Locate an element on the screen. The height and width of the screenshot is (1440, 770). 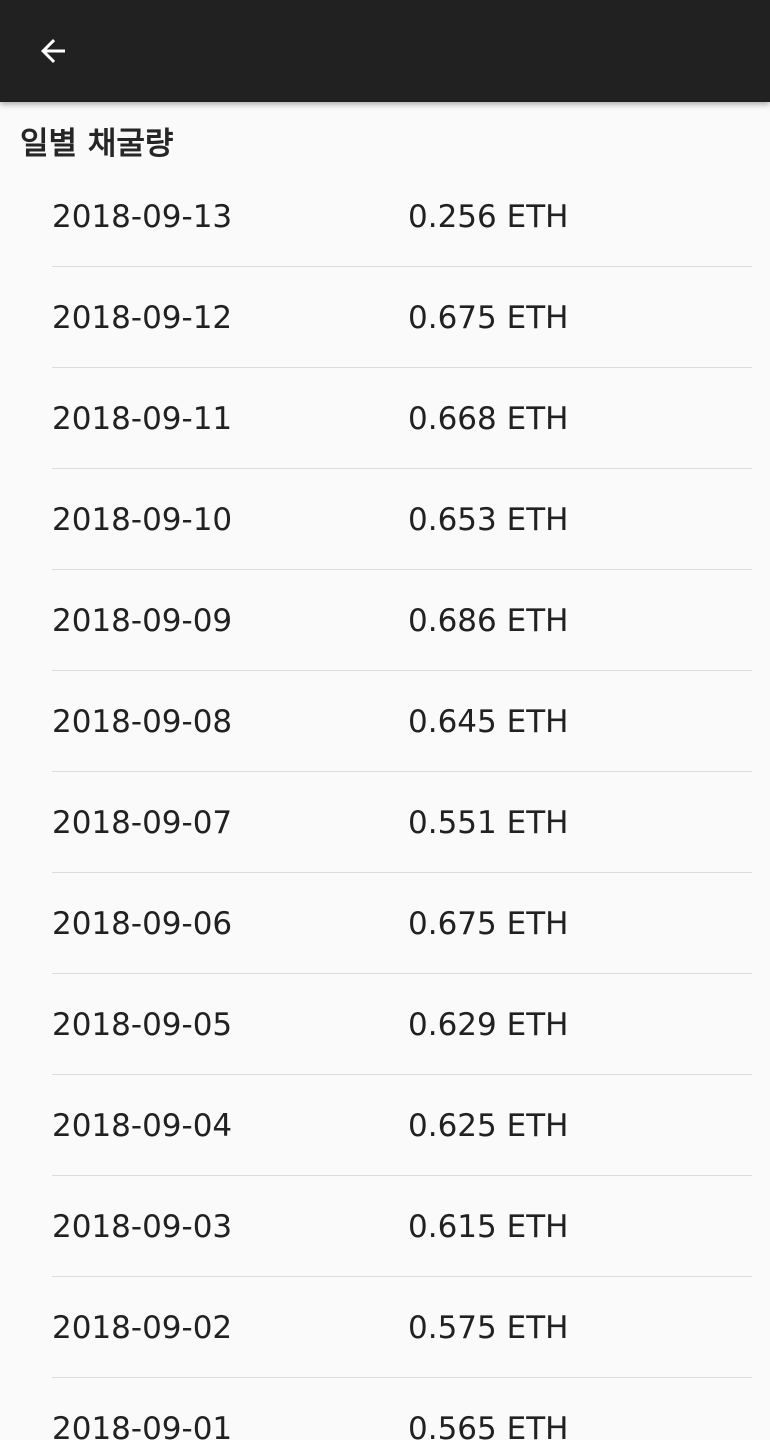
item-amount: 0.575 ETH is located at coordinates (488, 1328).